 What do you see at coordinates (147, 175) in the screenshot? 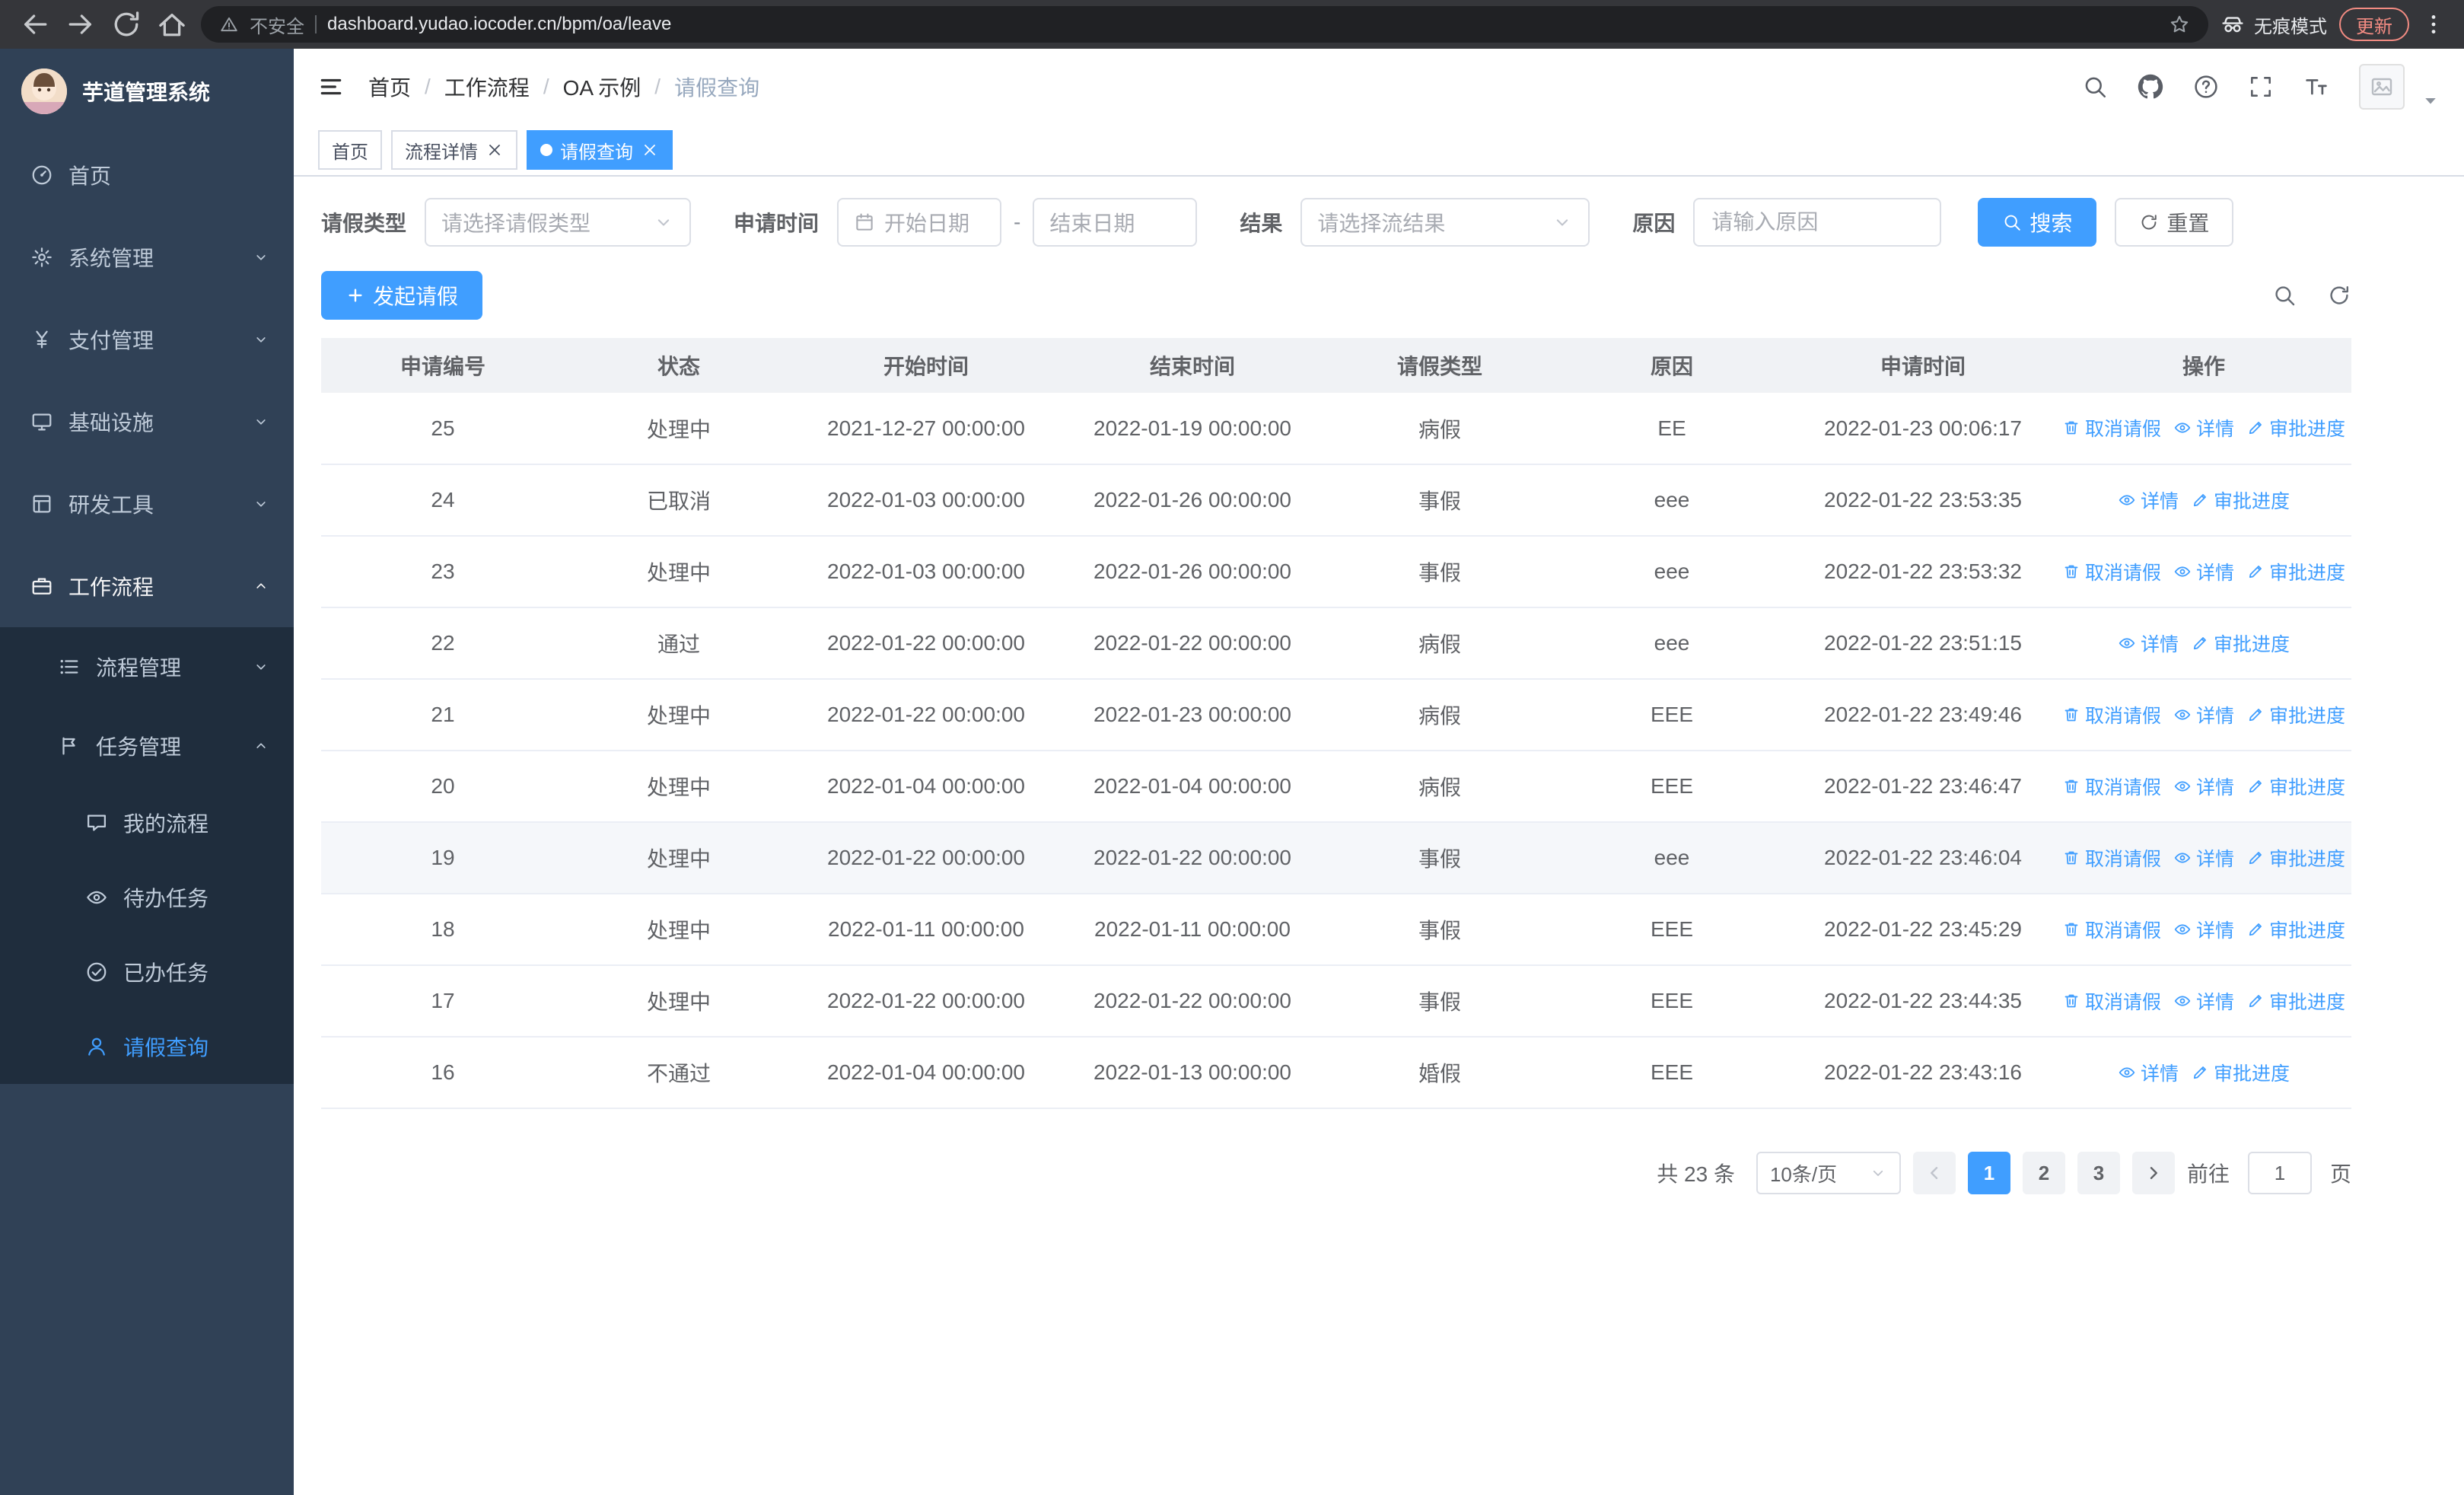
I see `sidebar-item: 首页` at bounding box center [147, 175].